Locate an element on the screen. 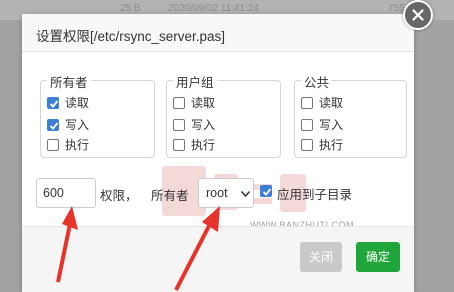 The width and height of the screenshot is (454, 292). public-permission-group: 公共 读取 写入 执行 is located at coordinates (350, 115).